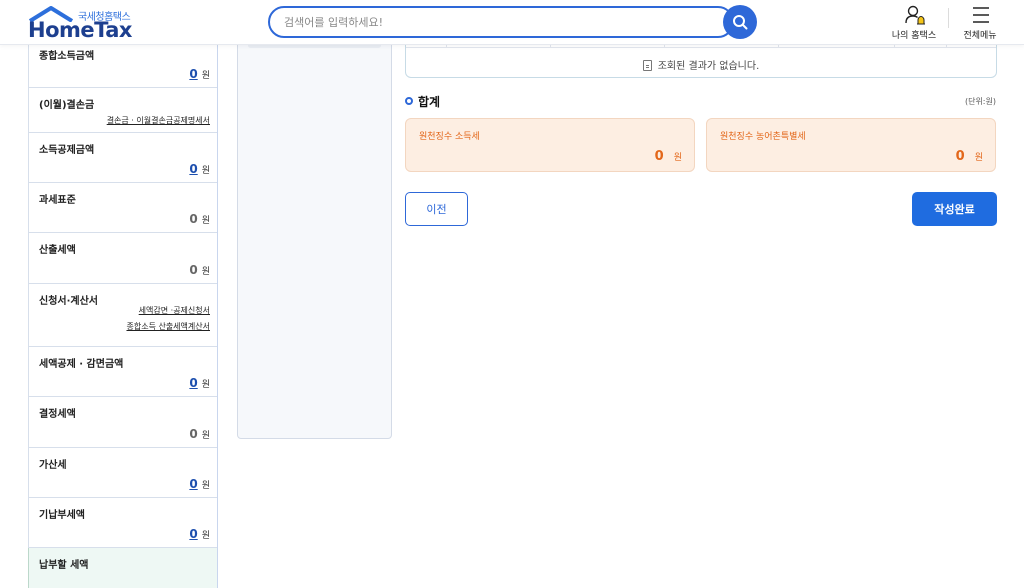 The image size is (1024, 588). What do you see at coordinates (122, 473) in the screenshot?
I see `sidebar-item-additional-tax: 가산세 0원` at bounding box center [122, 473].